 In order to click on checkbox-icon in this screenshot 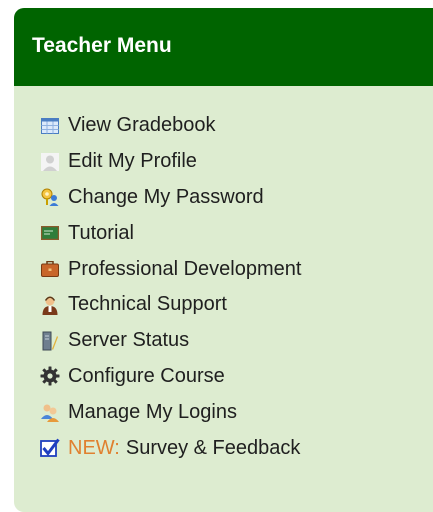, I will do `click(50, 448)`.